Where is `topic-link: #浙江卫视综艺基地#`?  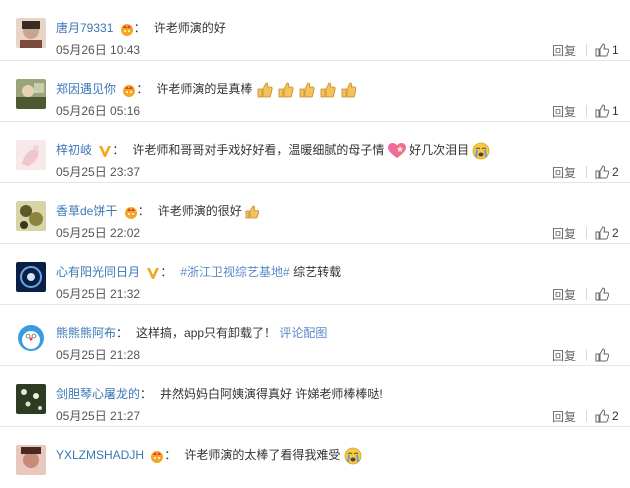
topic-link: #浙江卫视综艺基地# is located at coordinates (234, 272).